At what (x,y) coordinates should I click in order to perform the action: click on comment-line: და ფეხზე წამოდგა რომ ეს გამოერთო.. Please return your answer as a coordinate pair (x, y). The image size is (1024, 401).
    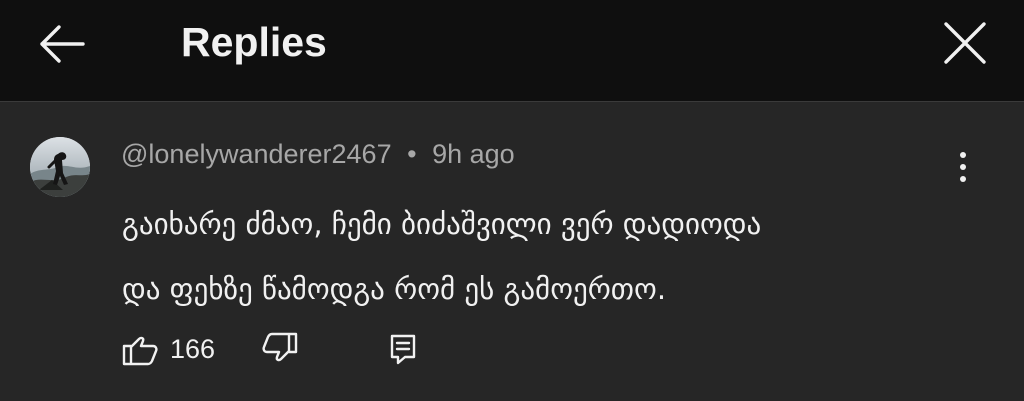
    Looking at the image, I should click on (394, 289).